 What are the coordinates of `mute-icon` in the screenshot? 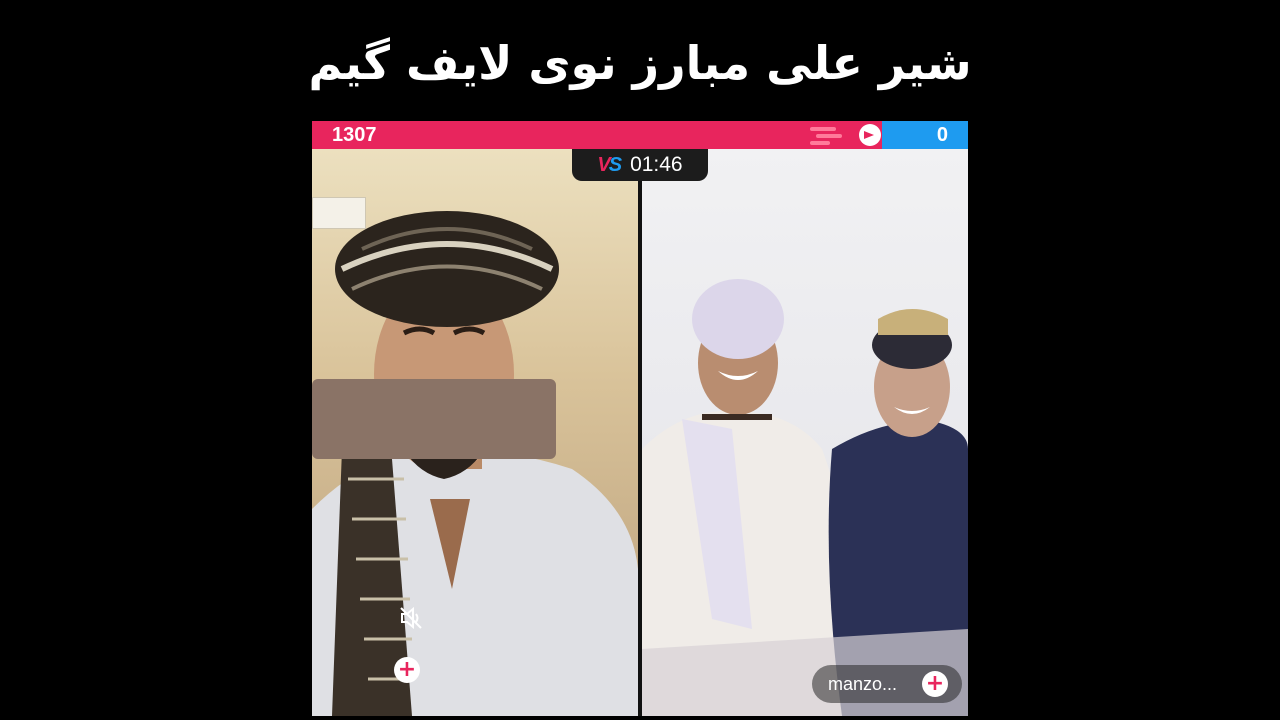 It's located at (411, 618).